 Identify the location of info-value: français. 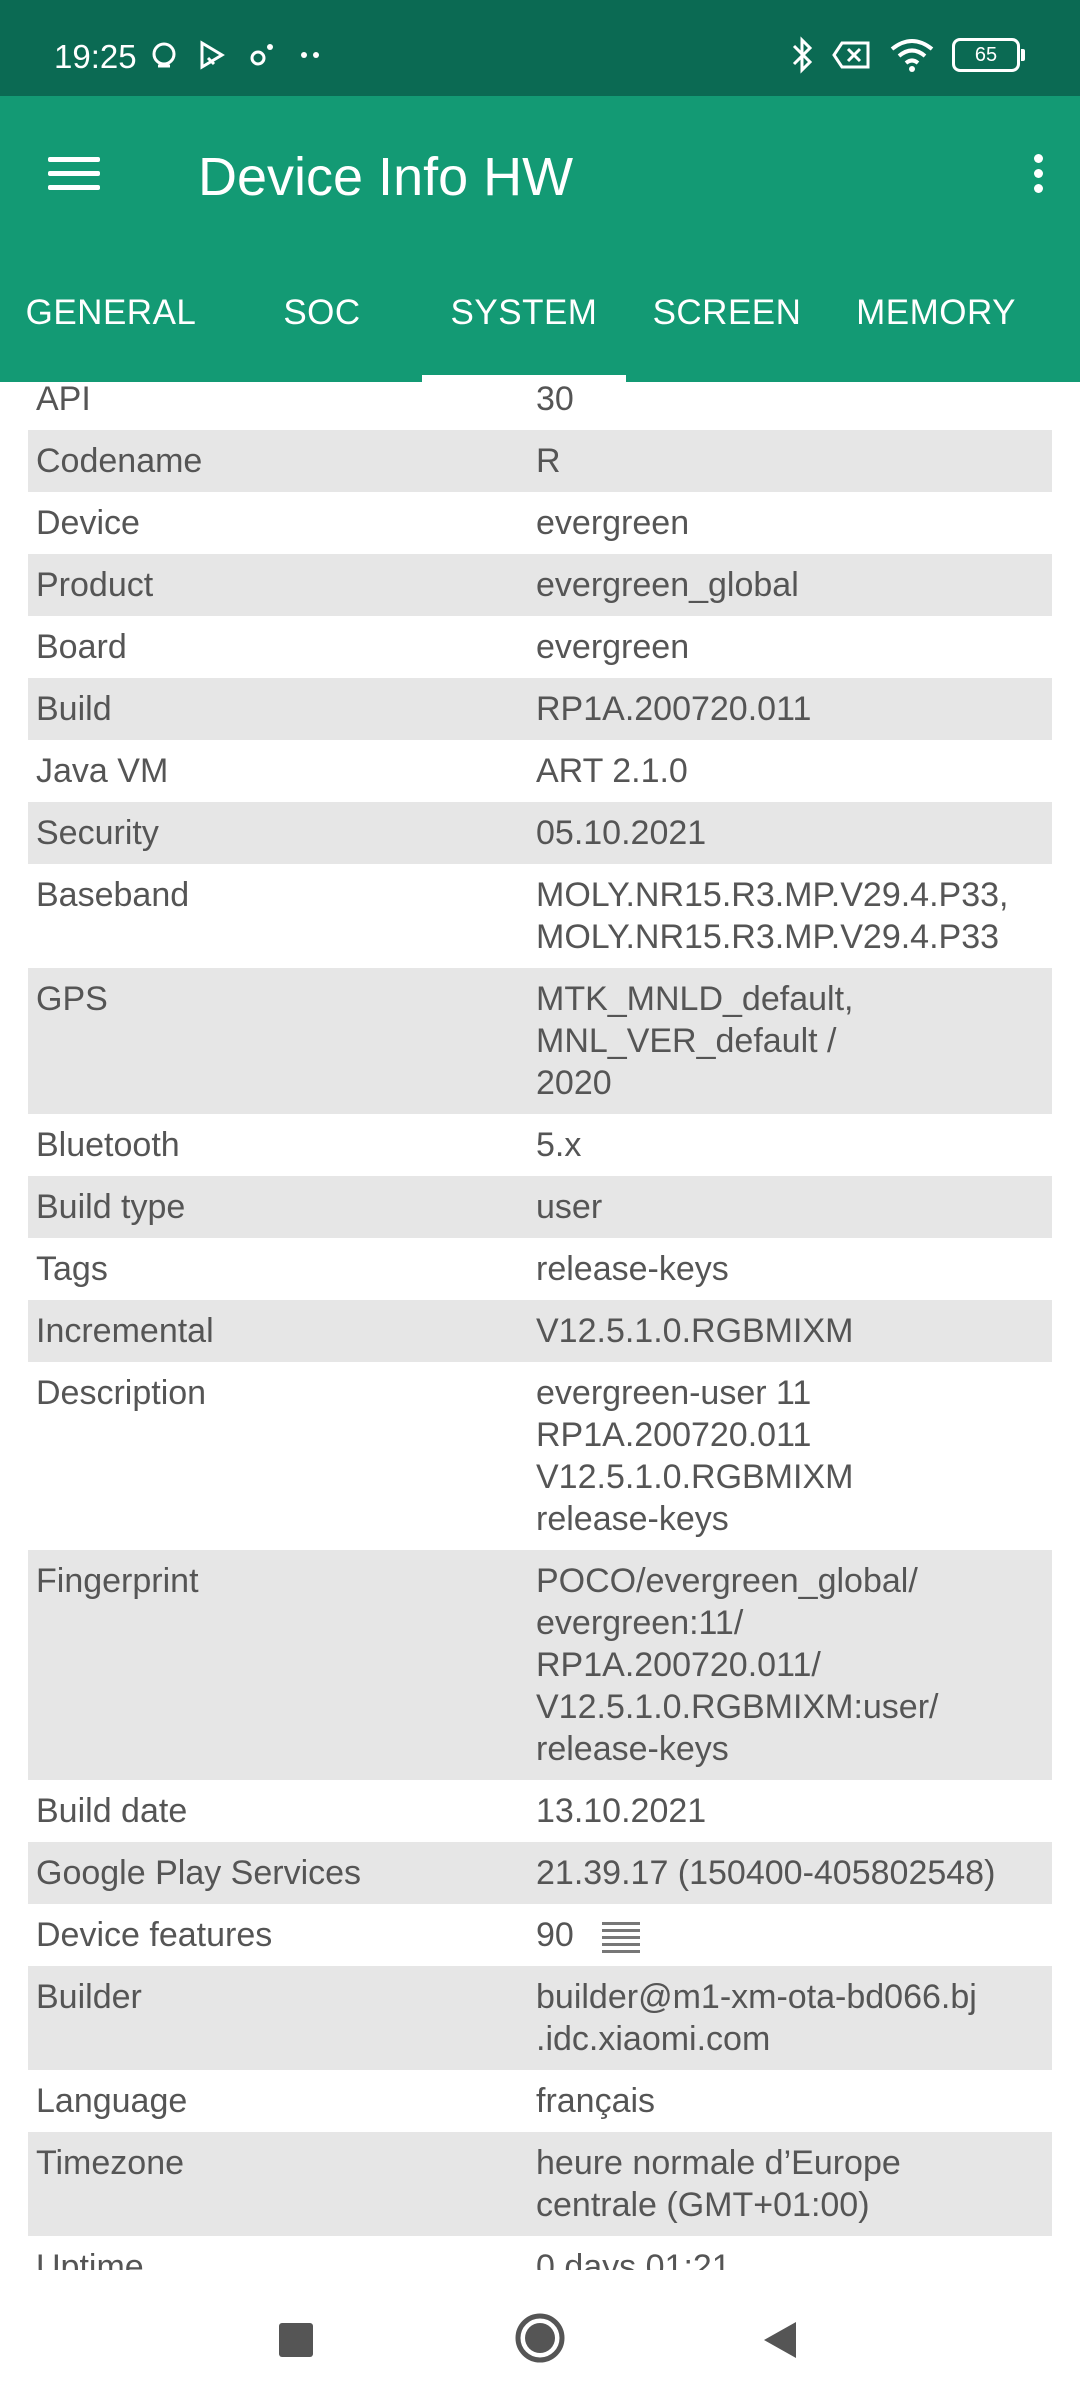
(794, 2101).